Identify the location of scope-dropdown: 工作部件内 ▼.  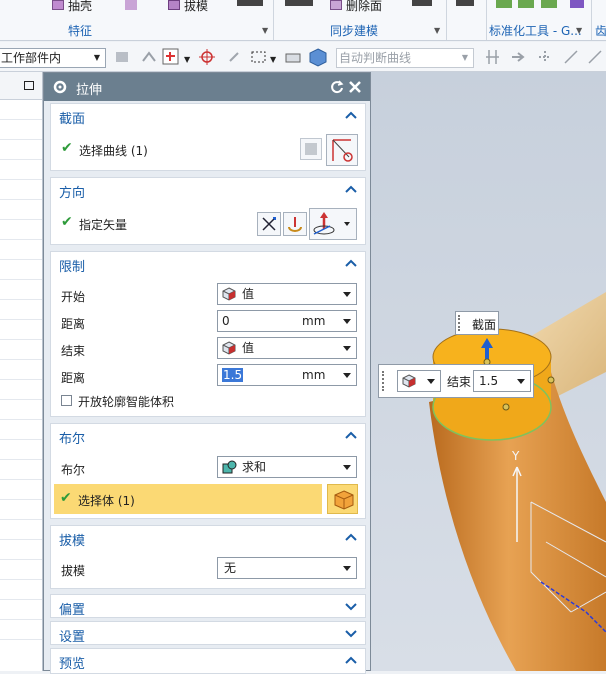
(53, 58).